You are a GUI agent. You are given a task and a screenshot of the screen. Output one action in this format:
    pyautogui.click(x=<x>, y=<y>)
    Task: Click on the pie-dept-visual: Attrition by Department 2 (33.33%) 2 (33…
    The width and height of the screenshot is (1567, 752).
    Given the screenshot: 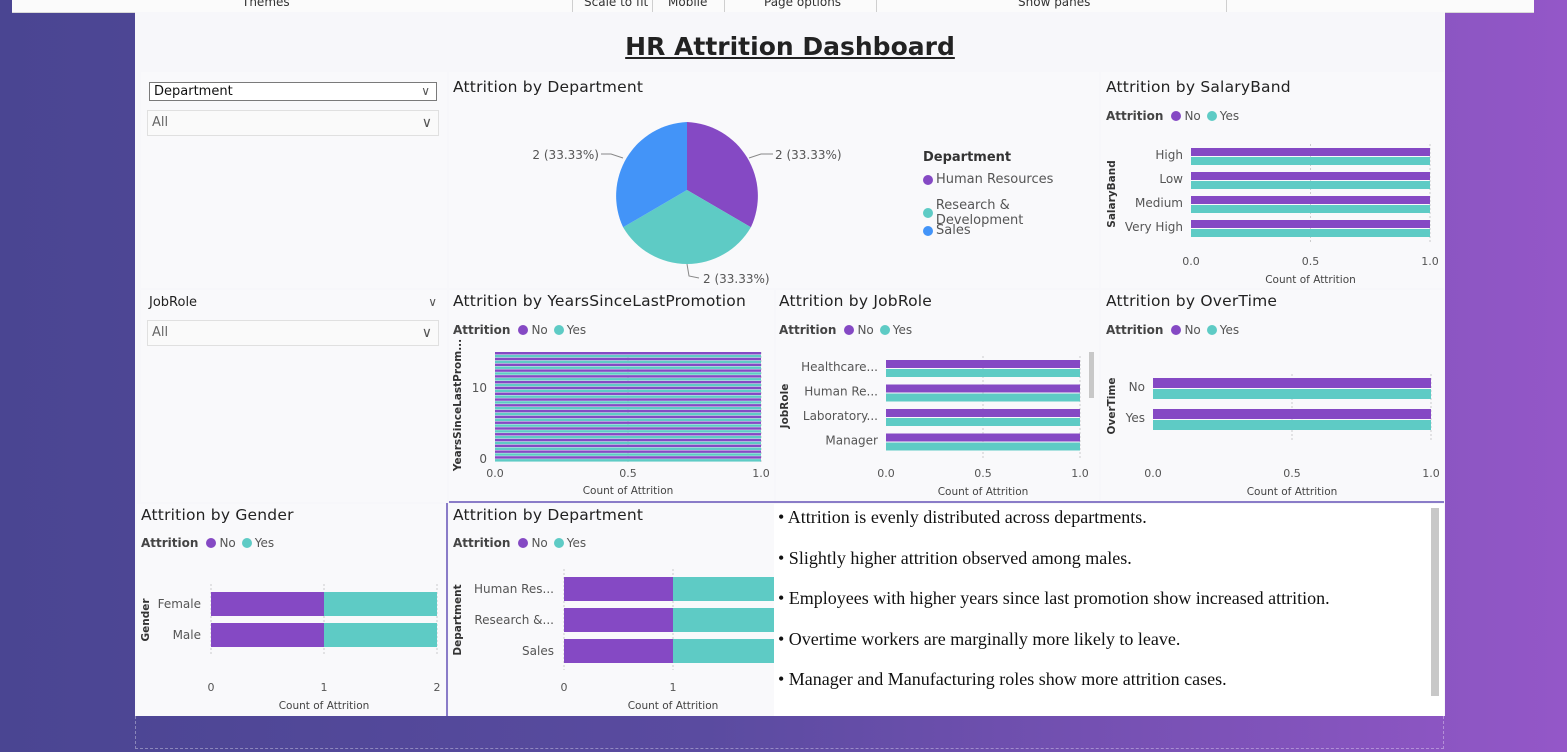 What is the action you would take?
    pyautogui.click(x=774, y=180)
    